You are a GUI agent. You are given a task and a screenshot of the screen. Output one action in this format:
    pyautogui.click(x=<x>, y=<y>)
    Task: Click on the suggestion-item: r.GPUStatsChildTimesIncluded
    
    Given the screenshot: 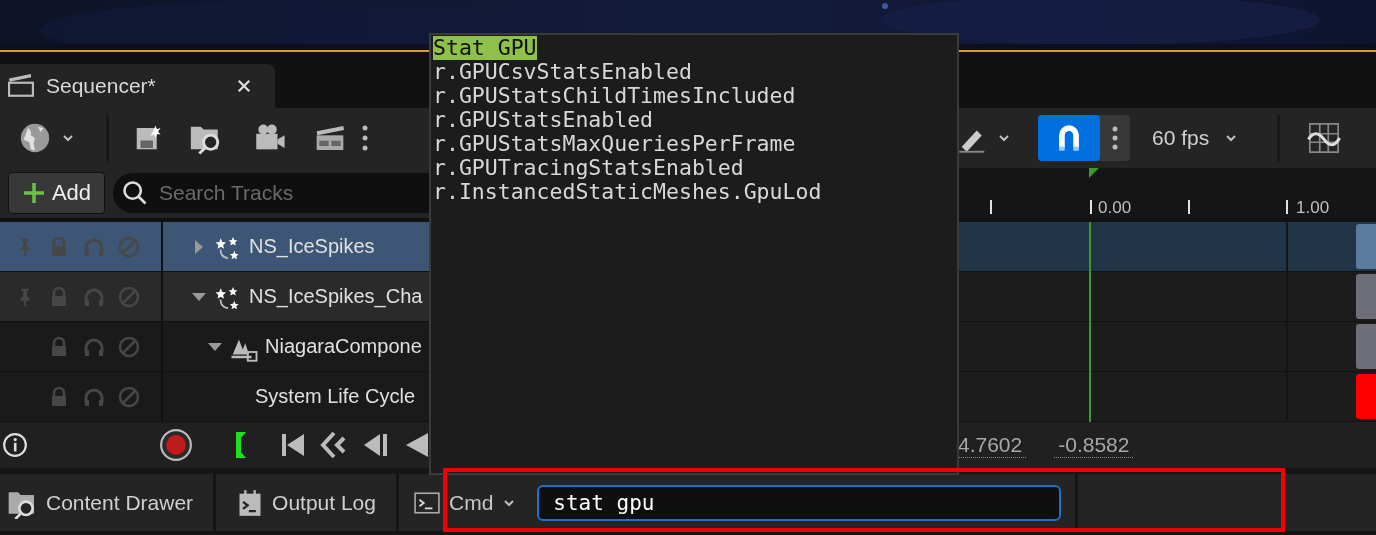 What is the action you would take?
    pyautogui.click(x=614, y=96)
    